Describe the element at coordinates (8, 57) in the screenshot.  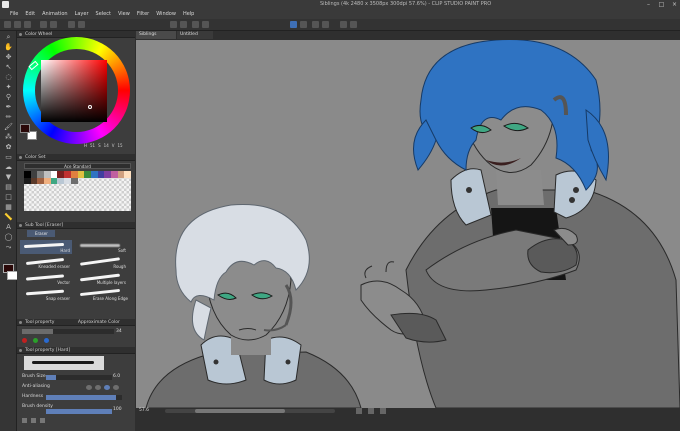
I see `move-icon: ✥` at that location.